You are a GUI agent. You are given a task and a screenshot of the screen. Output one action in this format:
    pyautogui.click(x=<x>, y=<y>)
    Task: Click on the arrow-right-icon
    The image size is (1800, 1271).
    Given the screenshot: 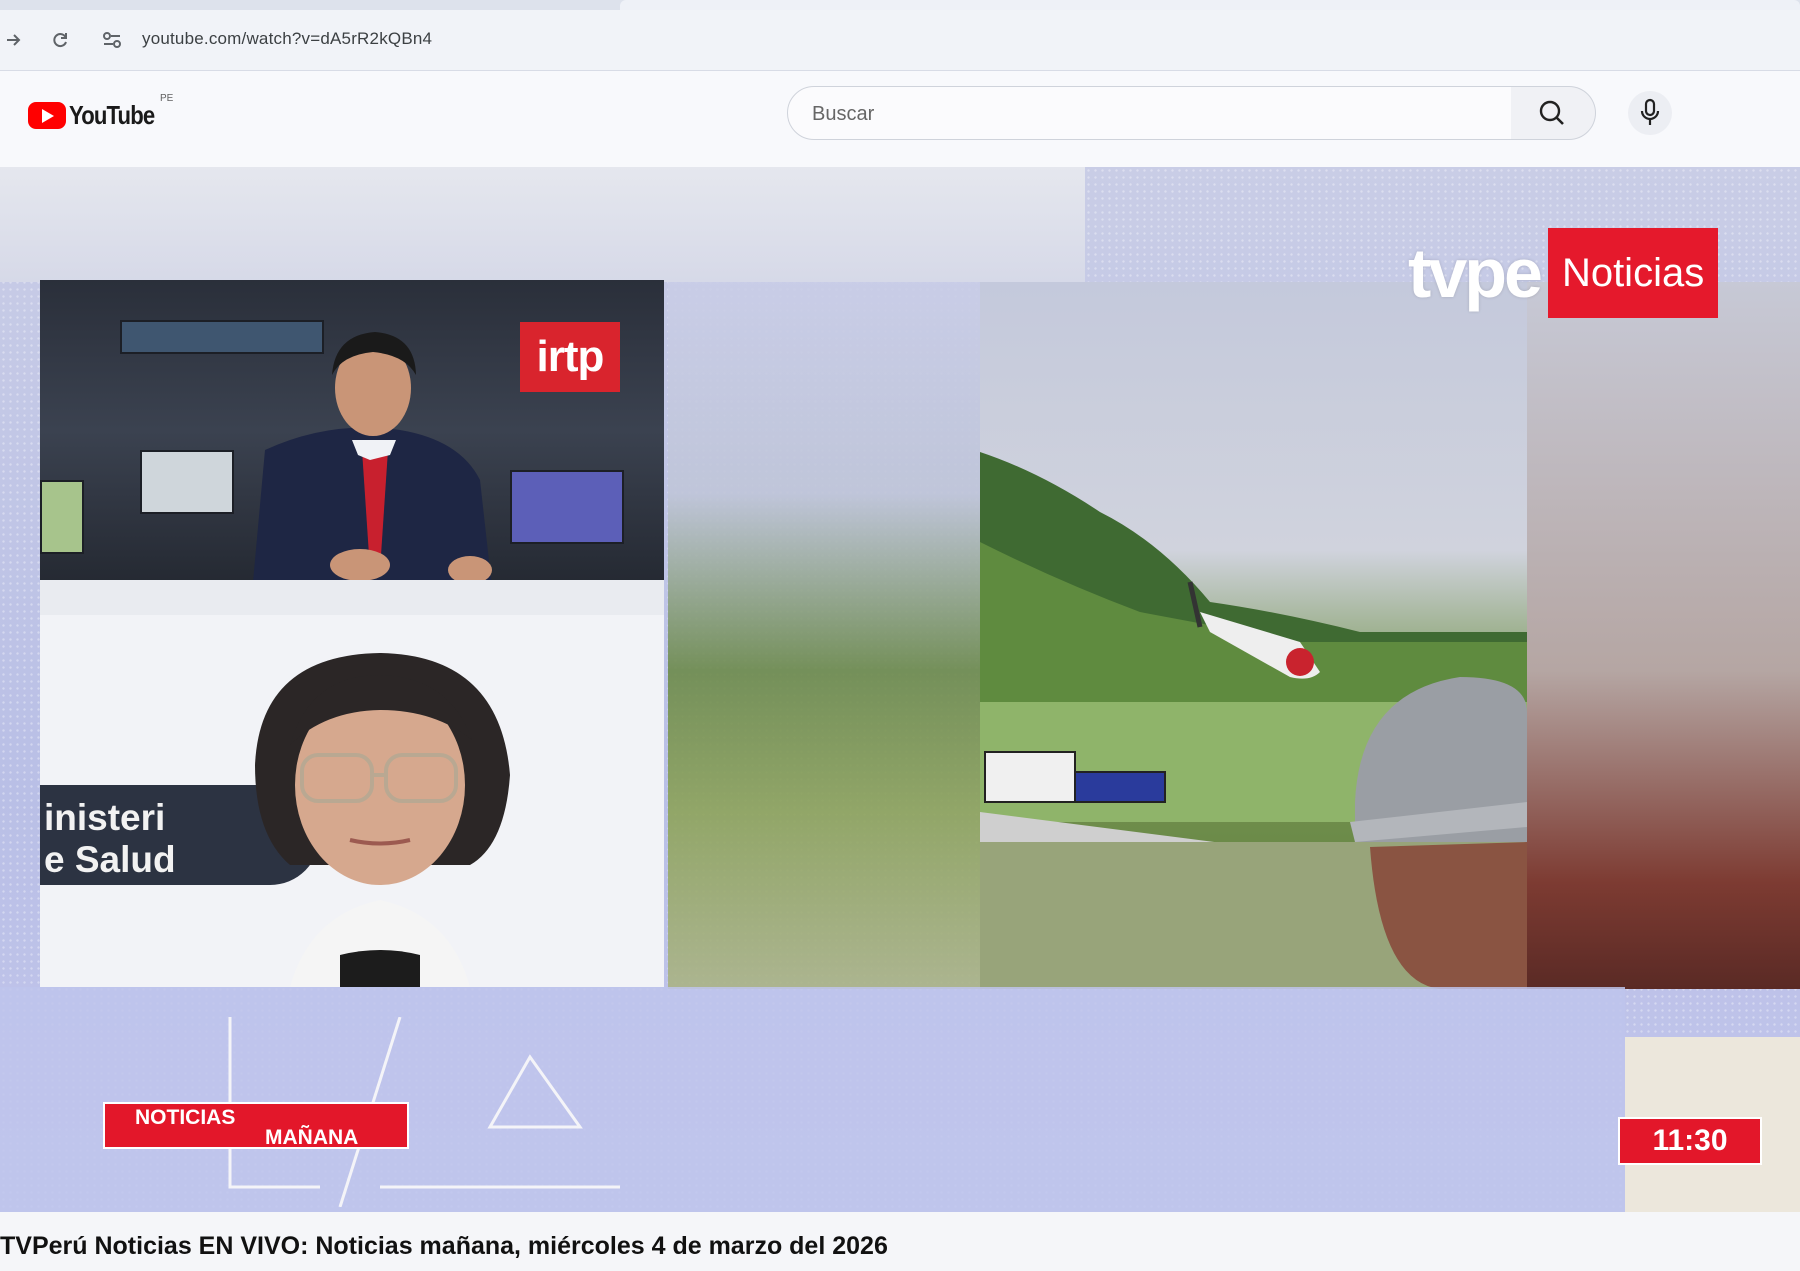 What is the action you would take?
    pyautogui.click(x=14, y=40)
    